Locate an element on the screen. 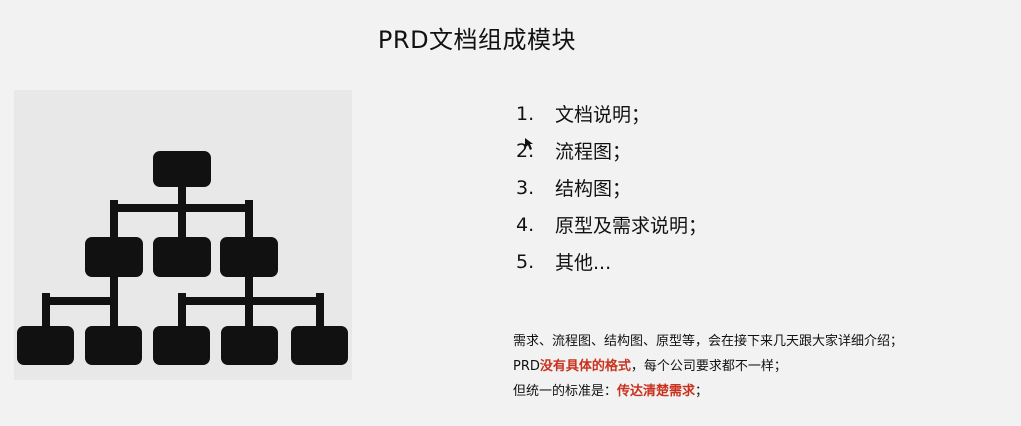 This screenshot has height=426, width=1021. org-node-root is located at coordinates (182, 169).